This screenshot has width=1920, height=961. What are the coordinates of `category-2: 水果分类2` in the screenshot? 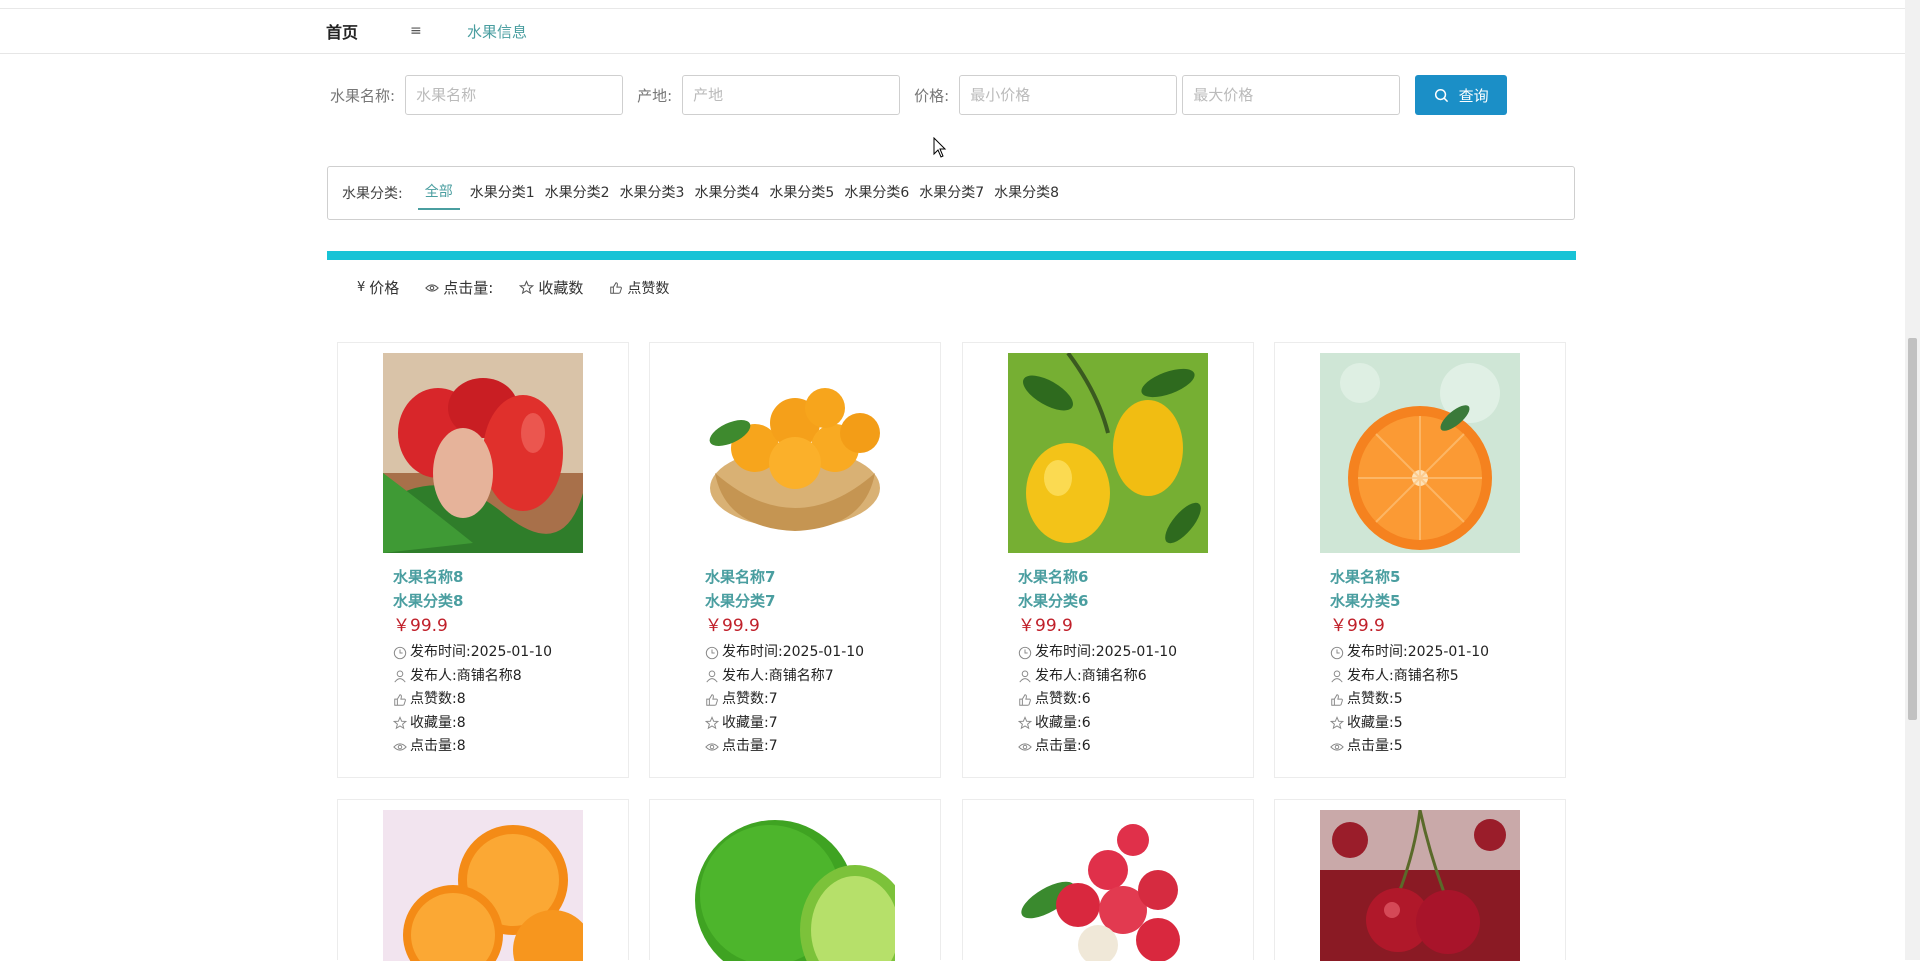 It's located at (577, 193).